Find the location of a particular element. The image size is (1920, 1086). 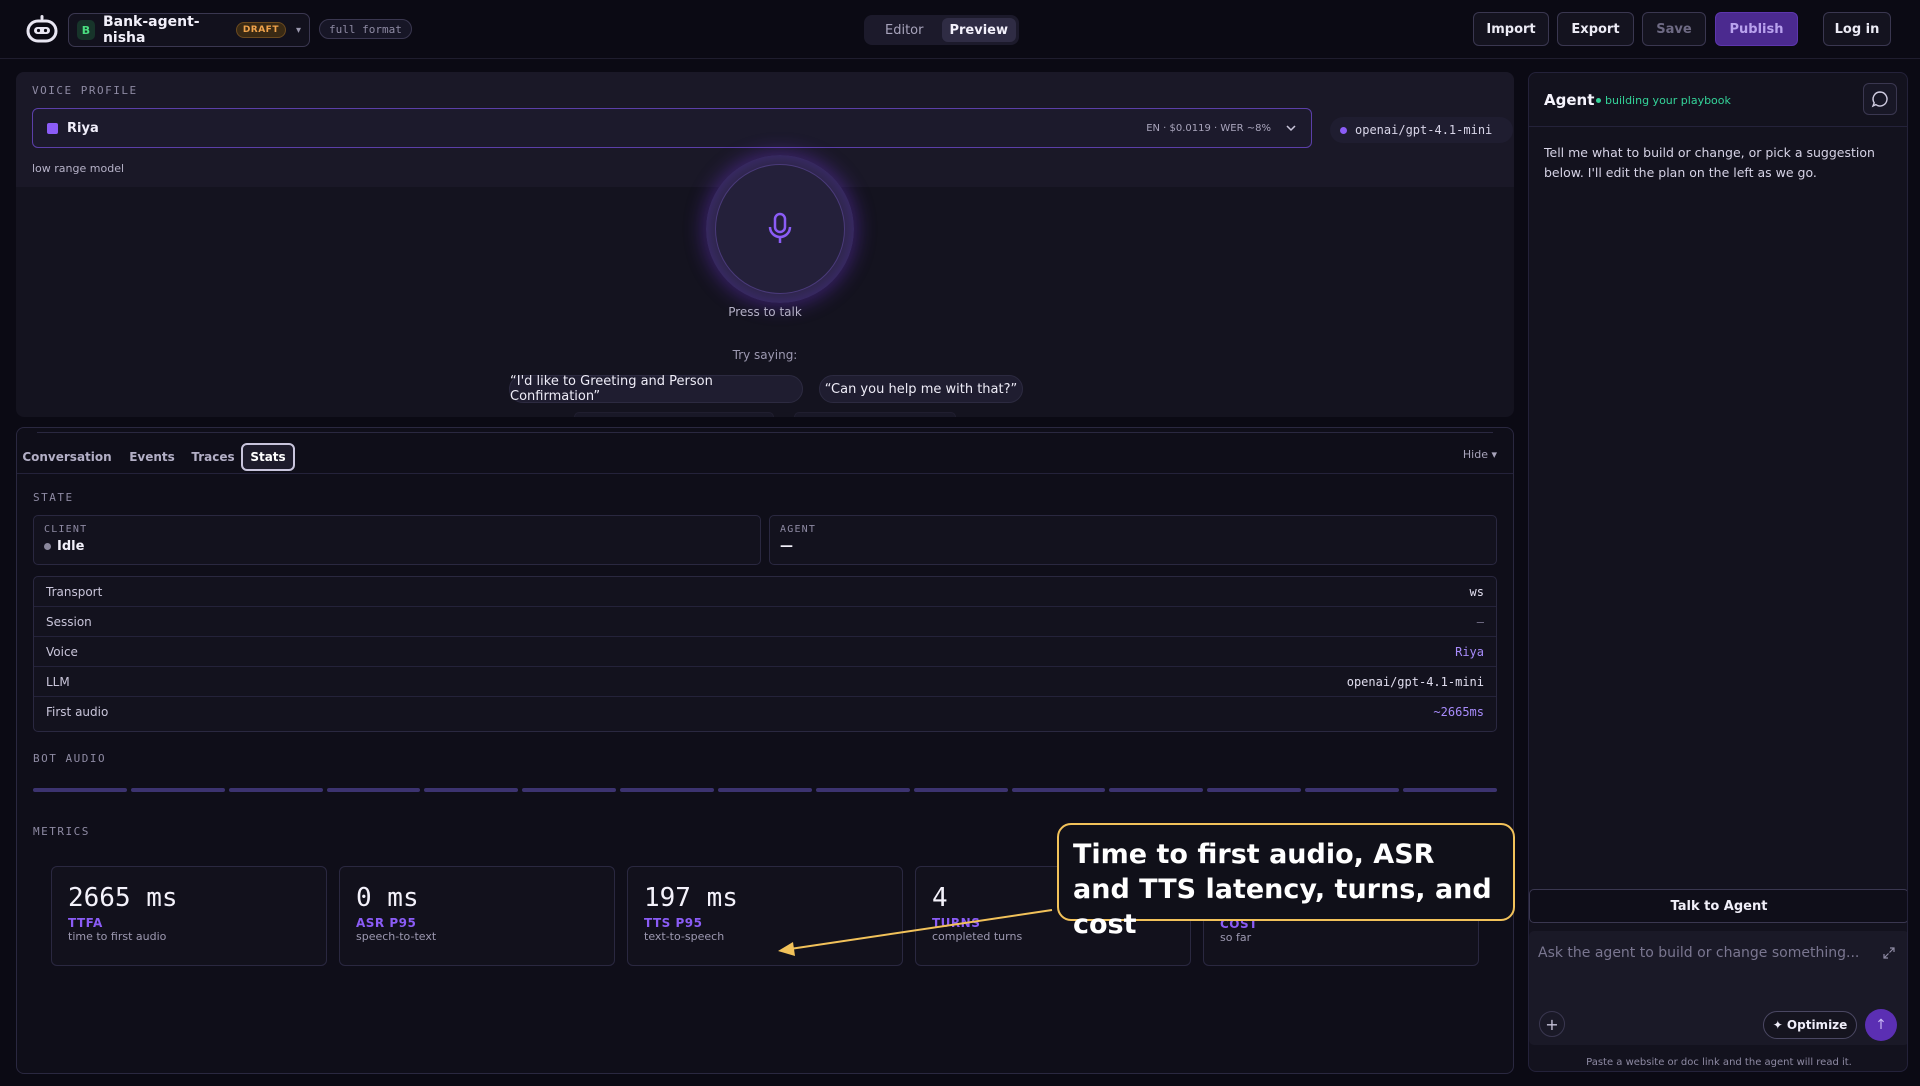

mode-toggle: Editor Preview is located at coordinates (941, 30).